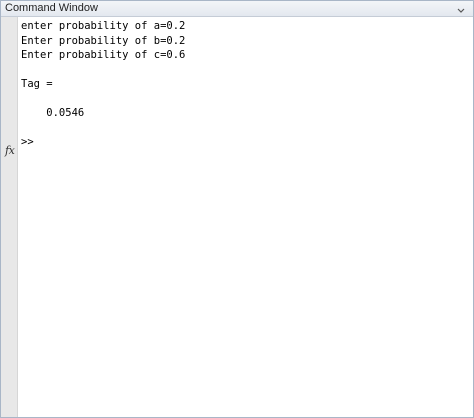  I want to click on console-line: Enter probability of c=0.6, so click(103, 55).